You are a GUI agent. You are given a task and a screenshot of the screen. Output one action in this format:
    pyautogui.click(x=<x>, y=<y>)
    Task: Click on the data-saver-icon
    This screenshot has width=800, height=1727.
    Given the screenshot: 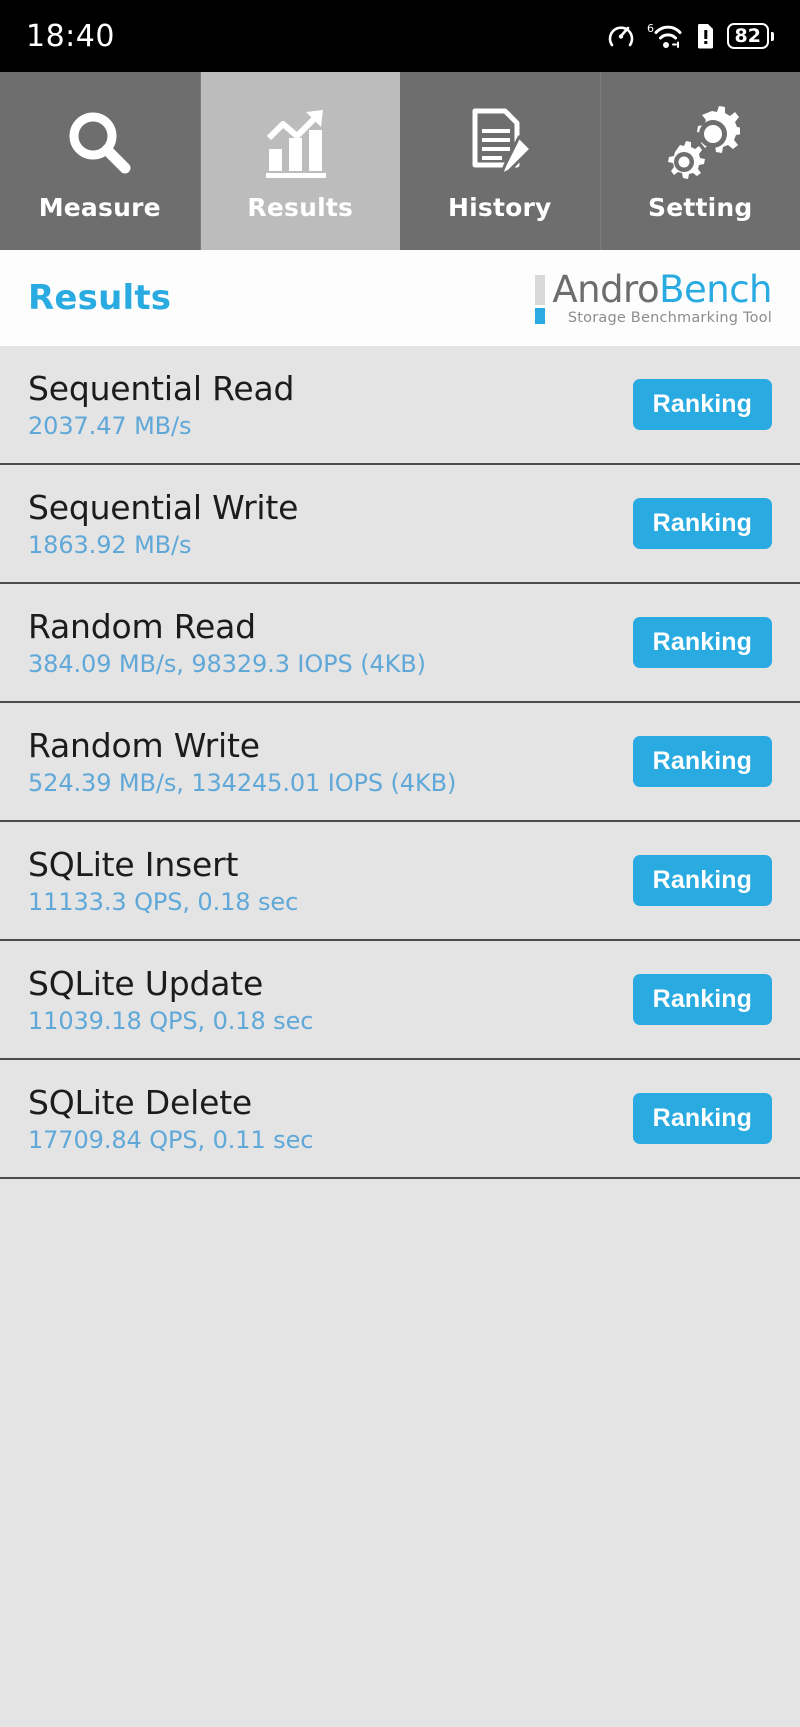 What is the action you would take?
    pyautogui.click(x=621, y=36)
    